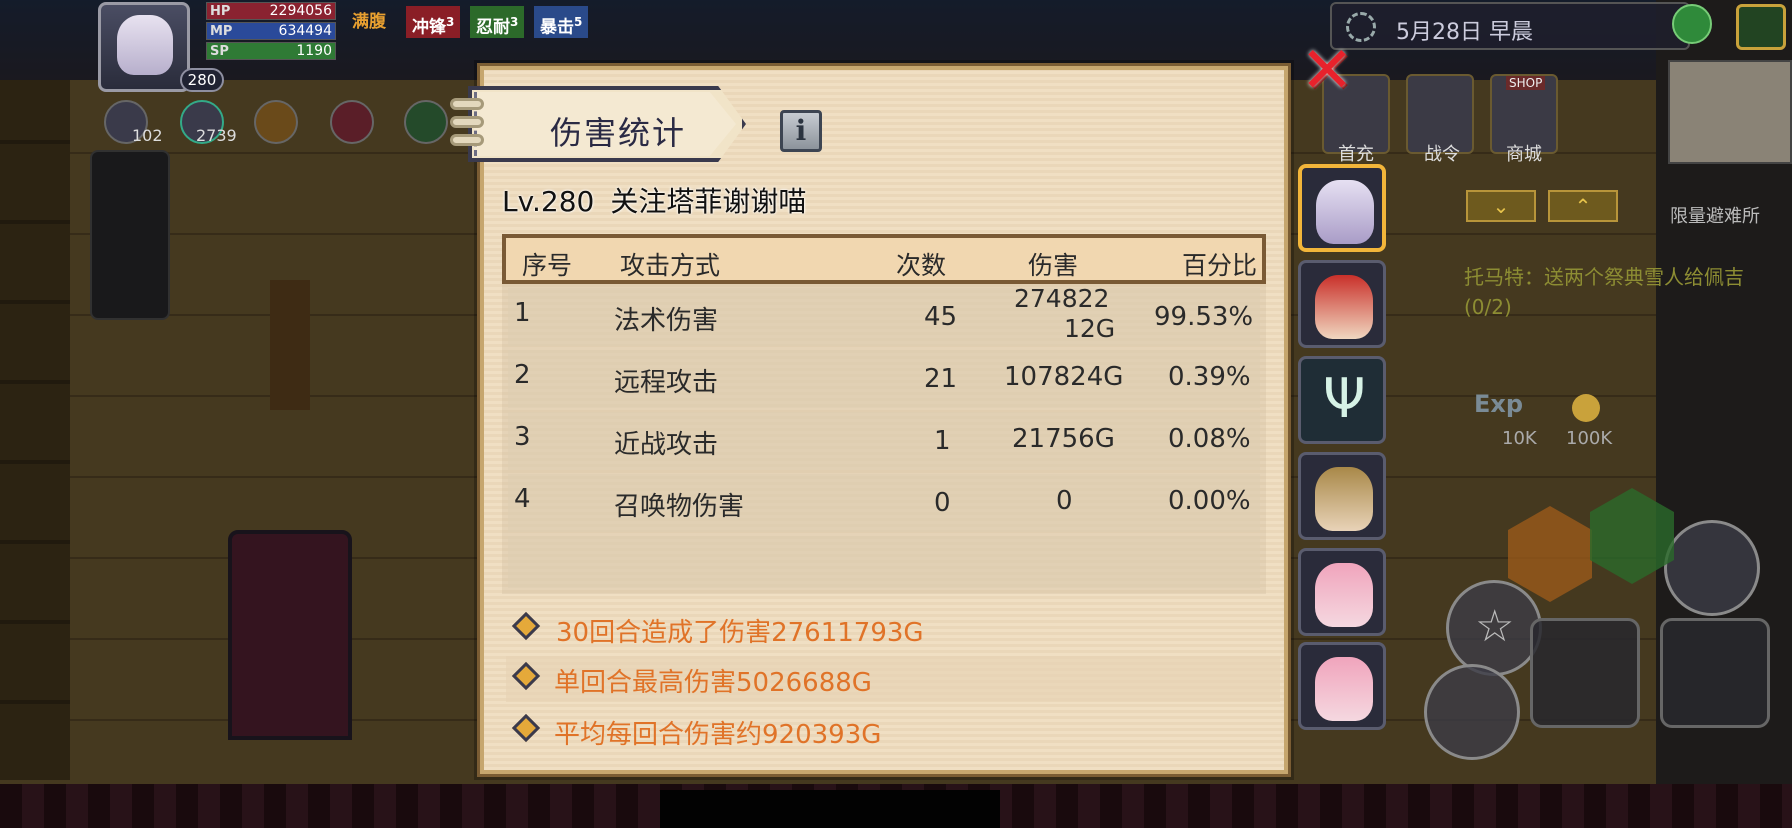 This screenshot has height=828, width=1792. What do you see at coordinates (314, 51) in the screenshot?
I see `sp-value: 1190` at bounding box center [314, 51].